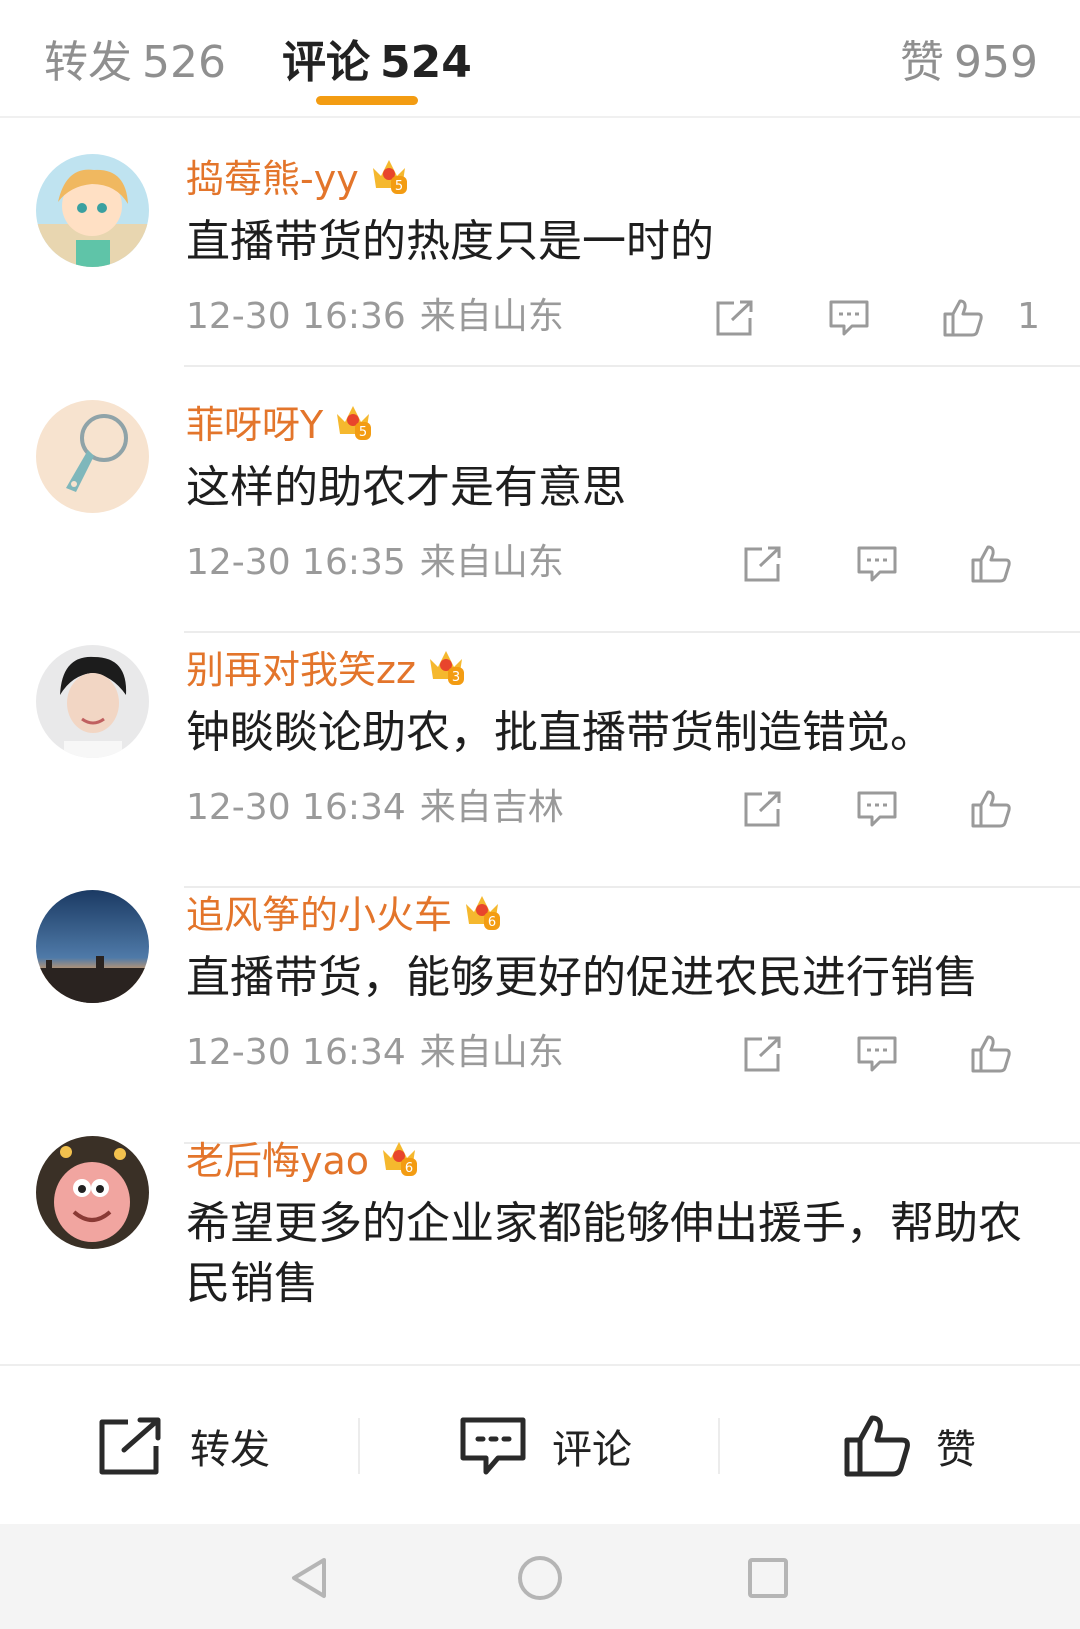 The width and height of the screenshot is (1080, 1629). I want to click on tab-like: 赞 959, so click(969, 58).